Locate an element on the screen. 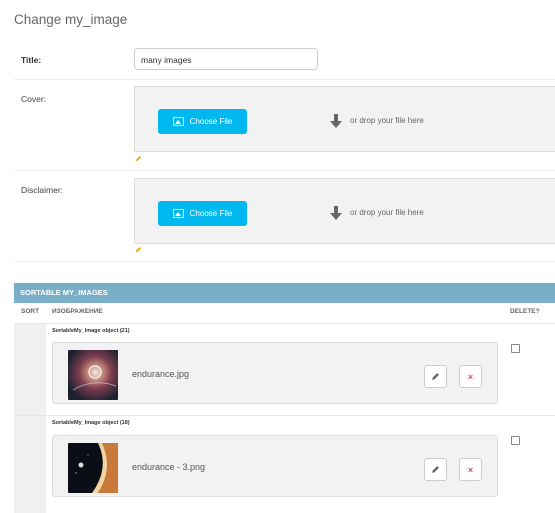 This screenshot has width=555, height=513. column-header-delete: DELETE? is located at coordinates (525, 311).